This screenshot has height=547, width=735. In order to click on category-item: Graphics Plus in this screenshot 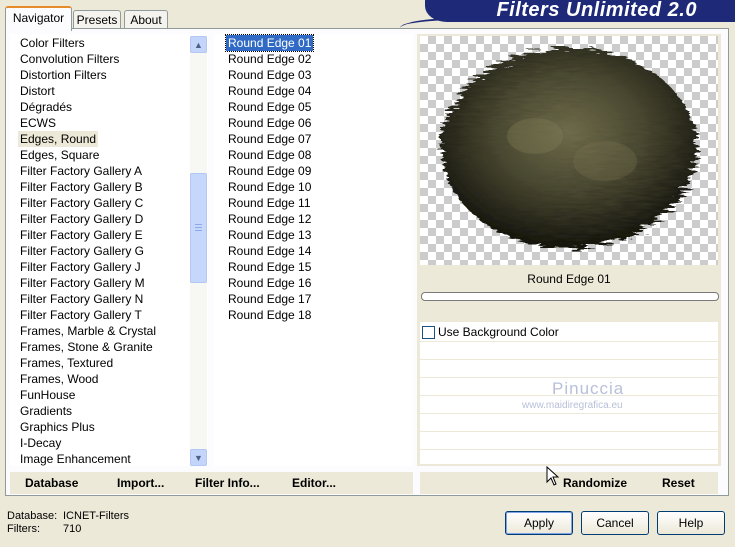, I will do `click(57, 427)`.